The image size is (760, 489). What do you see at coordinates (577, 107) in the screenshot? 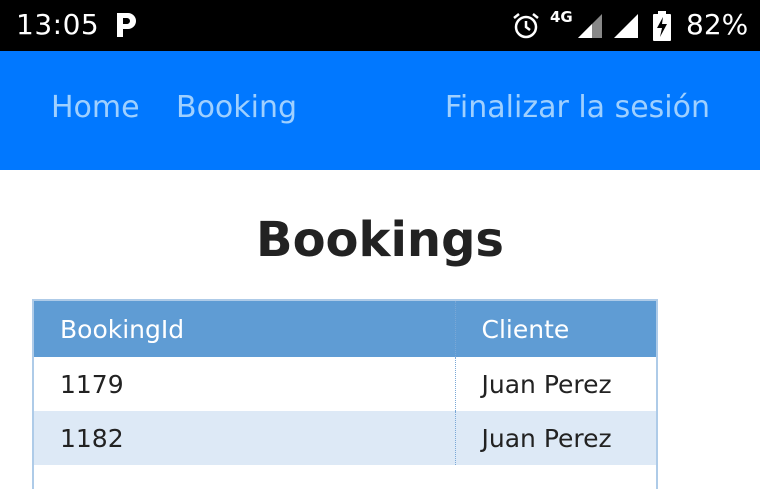
I see `logout-link: Finalizar la sesión` at bounding box center [577, 107].